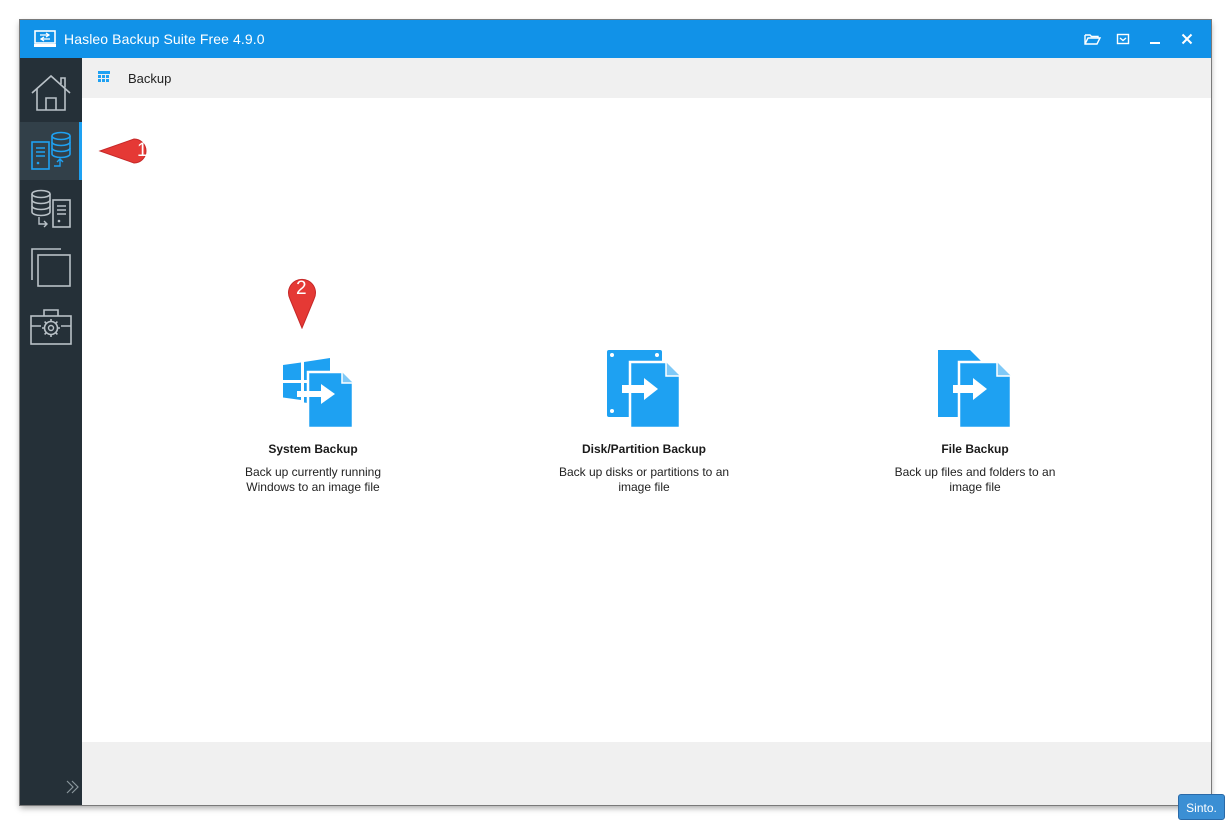 The height and width of the screenshot is (826, 1231). I want to click on callout-number: 1, so click(142, 150).